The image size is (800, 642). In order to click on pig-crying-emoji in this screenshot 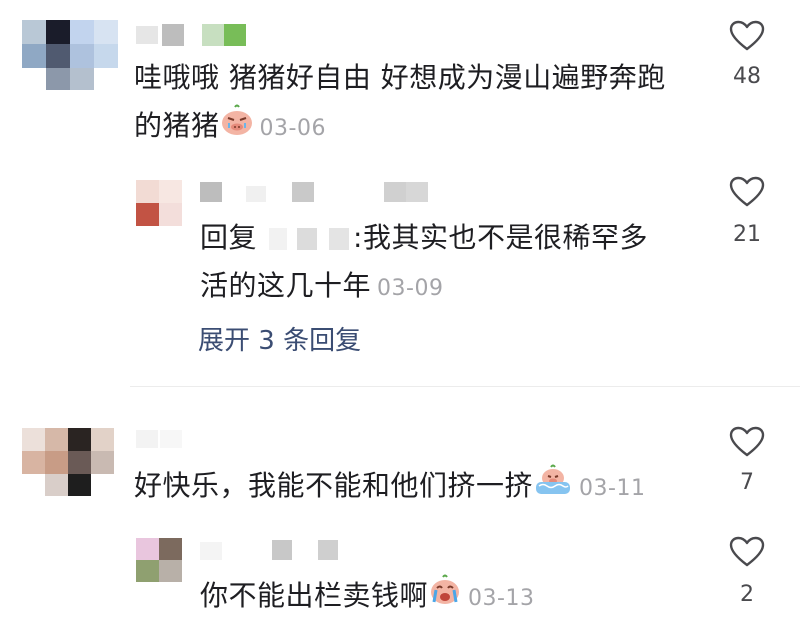, I will do `click(237, 127)`.